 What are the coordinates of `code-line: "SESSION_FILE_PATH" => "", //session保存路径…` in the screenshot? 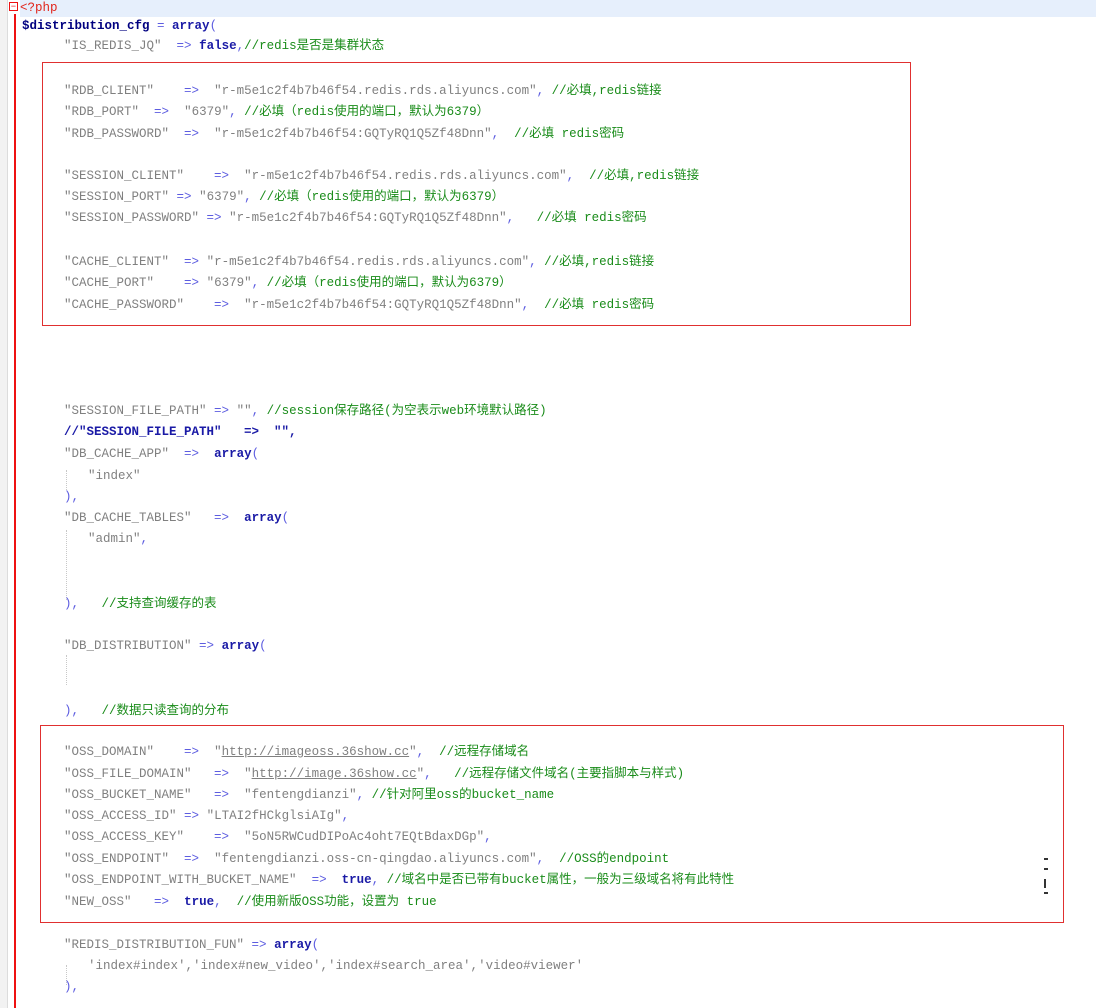 It's located at (305, 411).